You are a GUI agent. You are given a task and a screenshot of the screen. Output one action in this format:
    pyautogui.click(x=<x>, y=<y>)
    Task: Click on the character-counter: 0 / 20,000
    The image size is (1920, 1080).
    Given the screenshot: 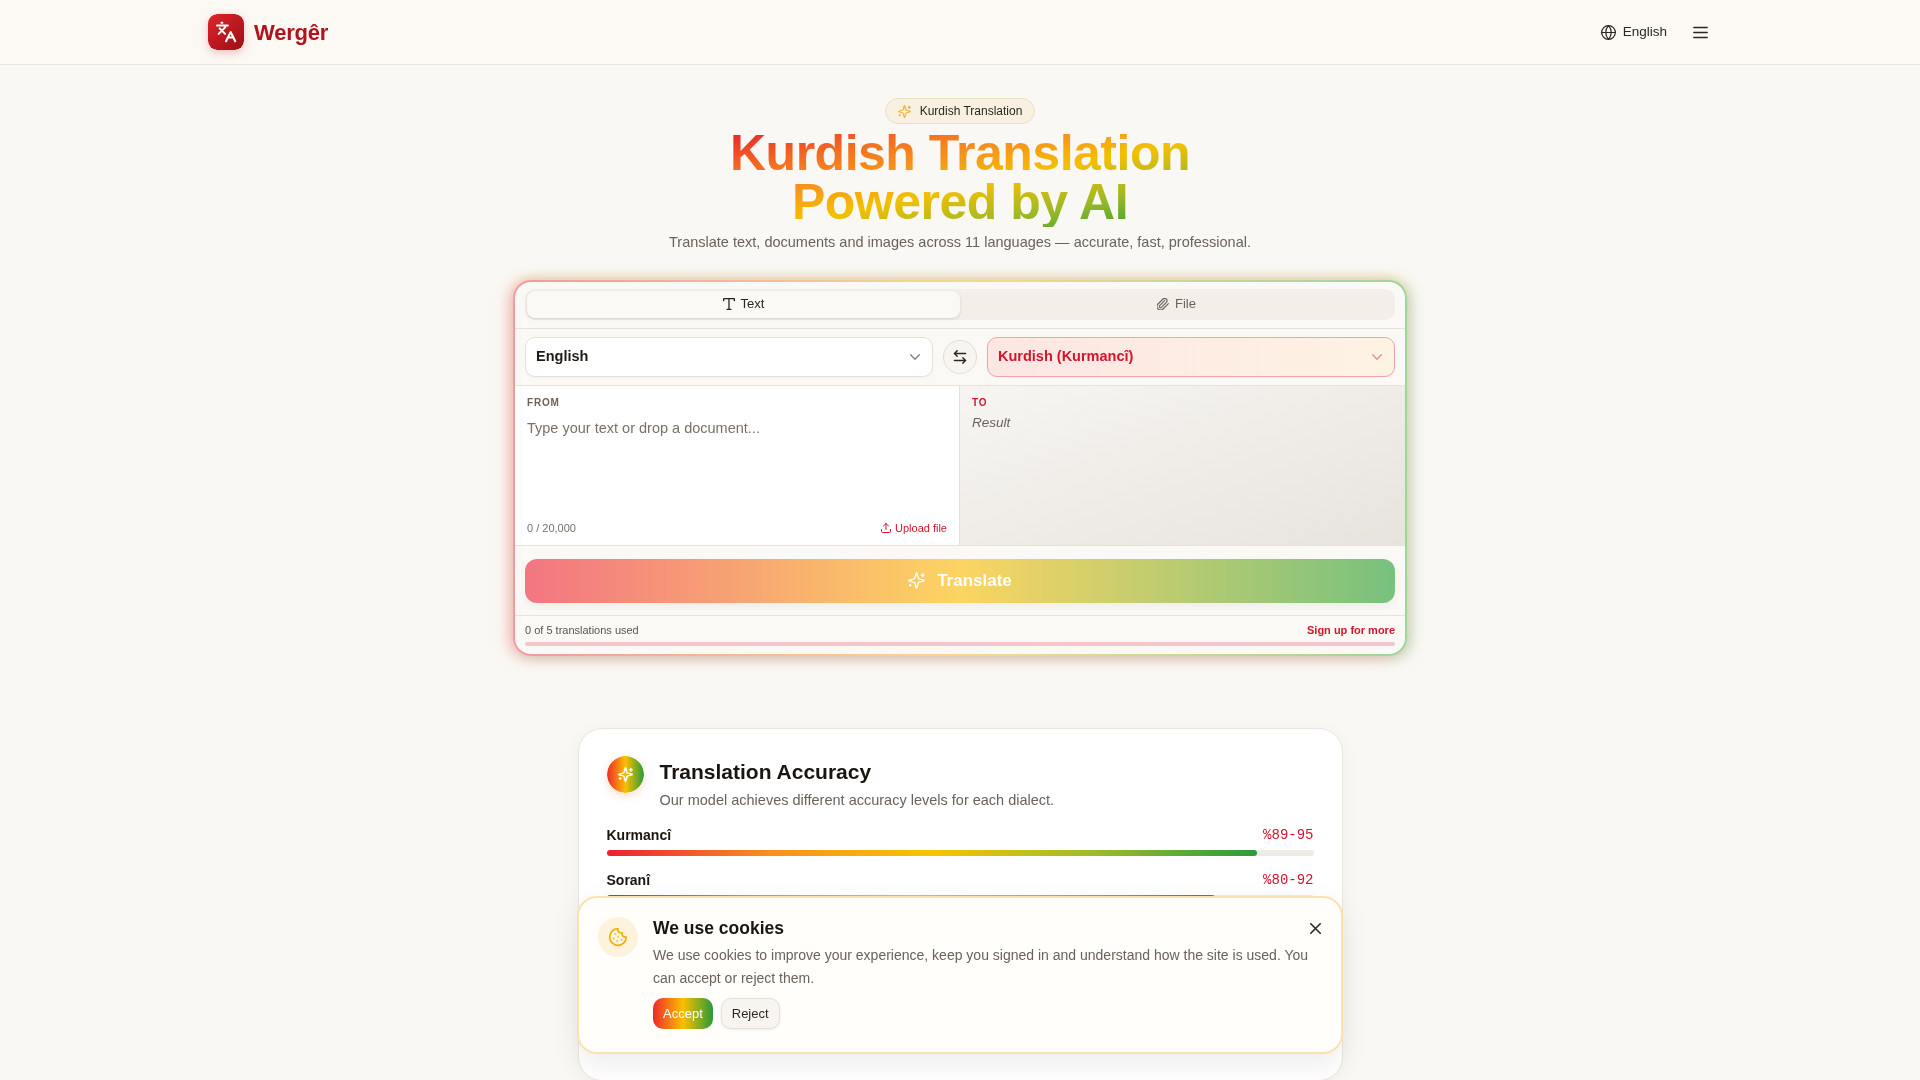 What is the action you would take?
    pyautogui.click(x=551, y=528)
    